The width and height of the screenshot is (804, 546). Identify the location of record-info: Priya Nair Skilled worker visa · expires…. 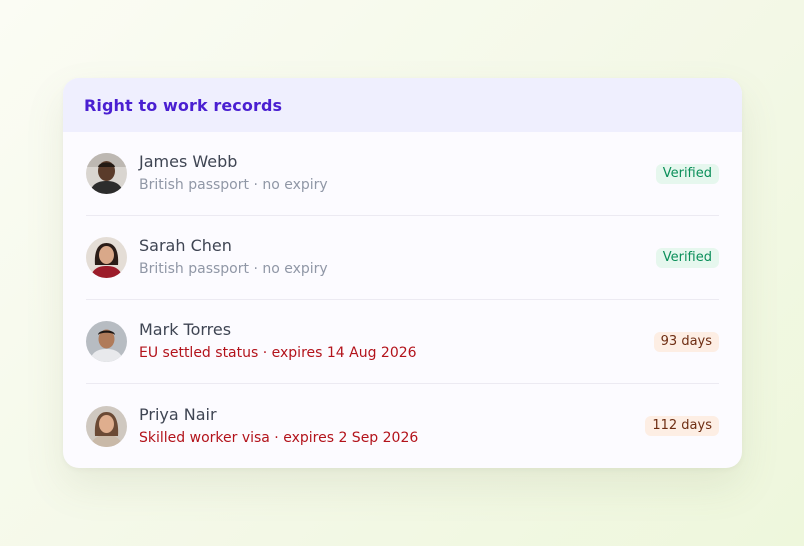
(392, 426).